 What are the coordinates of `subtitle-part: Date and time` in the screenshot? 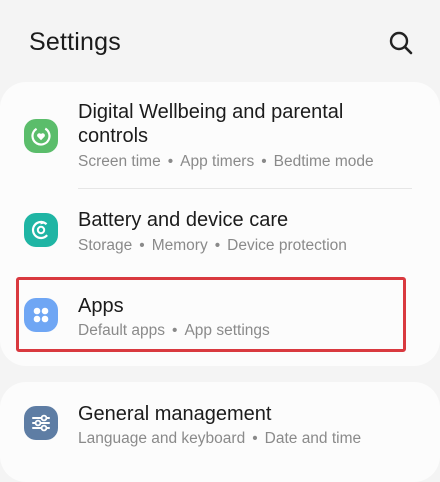 It's located at (313, 438).